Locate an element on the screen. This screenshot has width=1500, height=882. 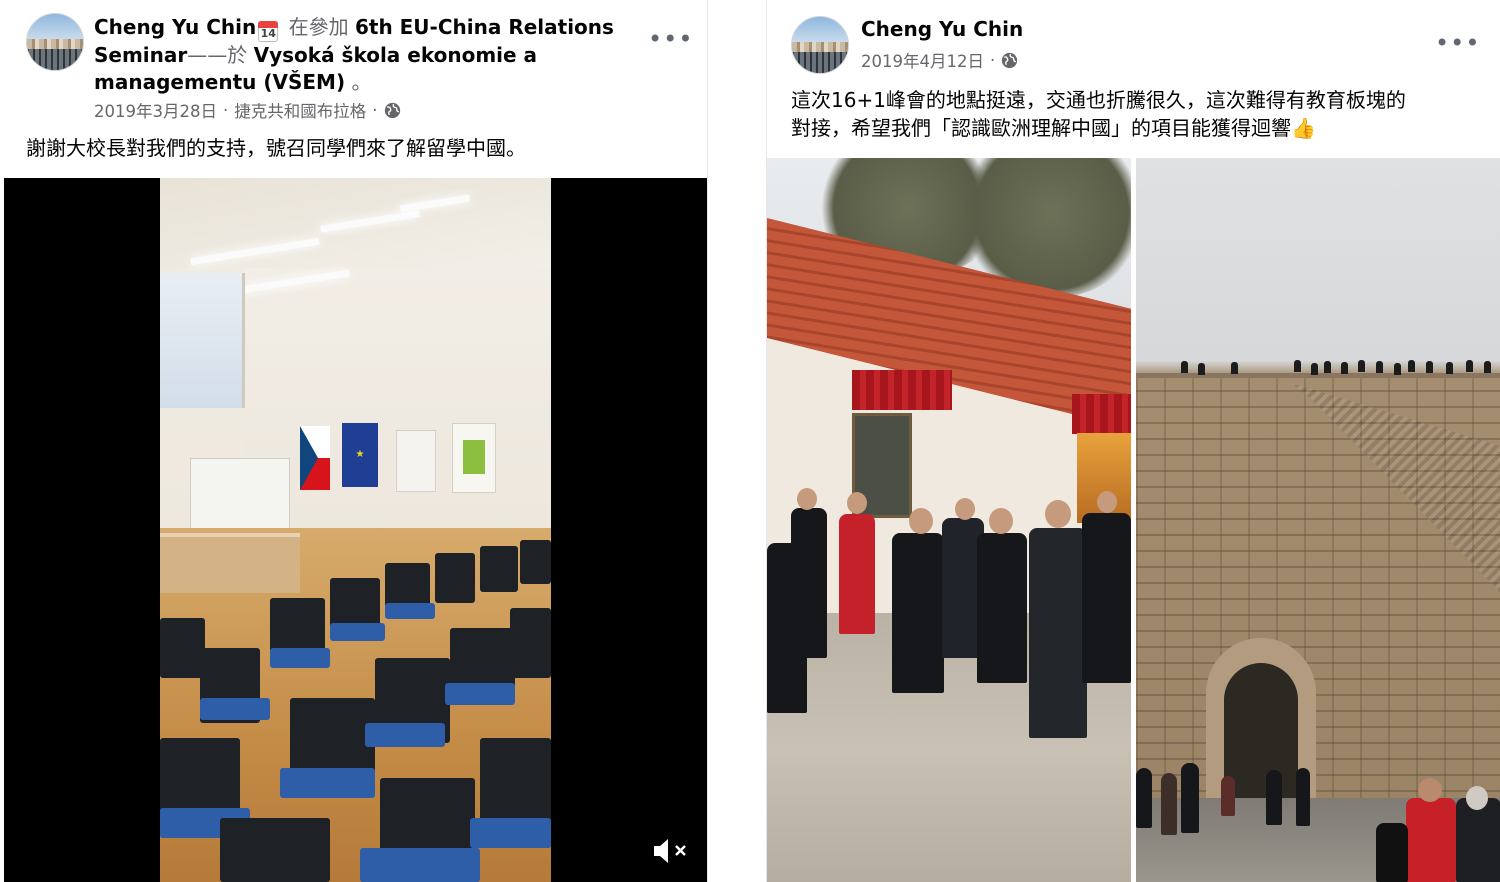
post-text-line-1: 這次16+1峰會的地點挺遠，交通也折騰很久，這次難得有教育板塊的 is located at coordinates (1098, 100).